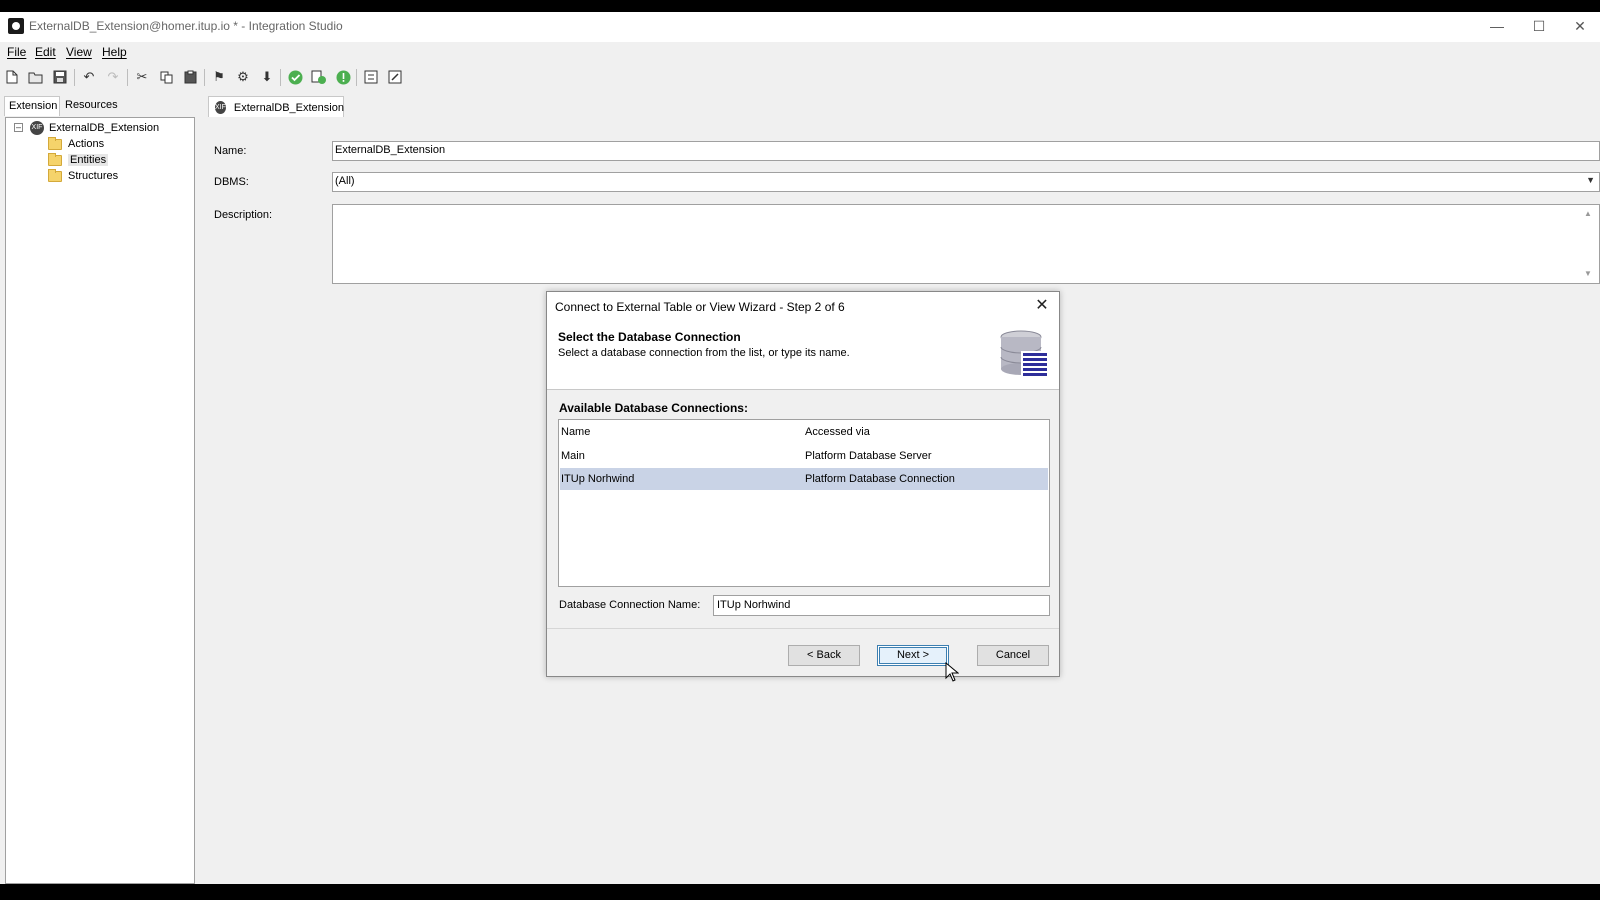 The height and width of the screenshot is (900, 1600). I want to click on paste-icon, so click(190, 77).